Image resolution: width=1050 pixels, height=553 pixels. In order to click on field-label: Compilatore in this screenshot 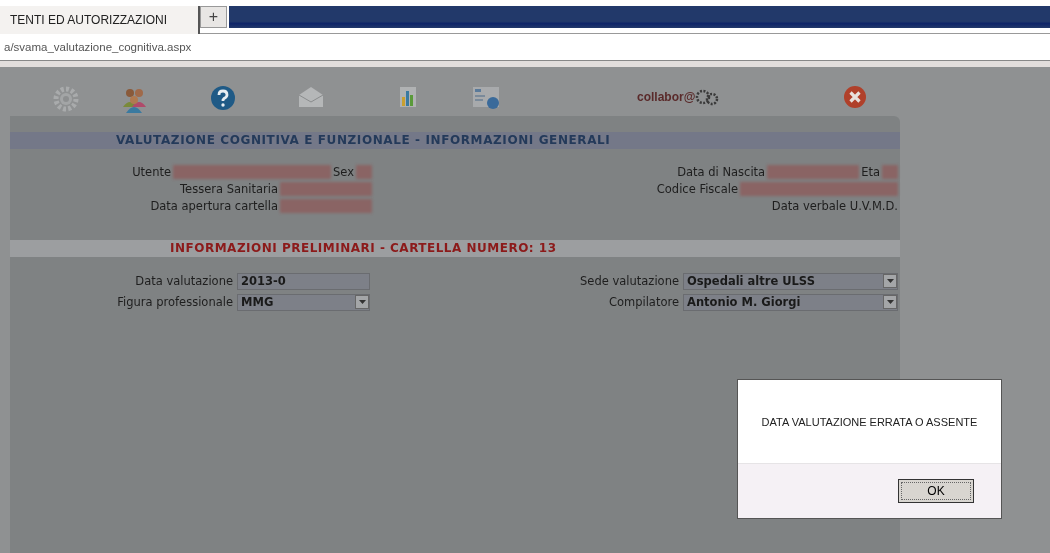, I will do `click(643, 302)`.